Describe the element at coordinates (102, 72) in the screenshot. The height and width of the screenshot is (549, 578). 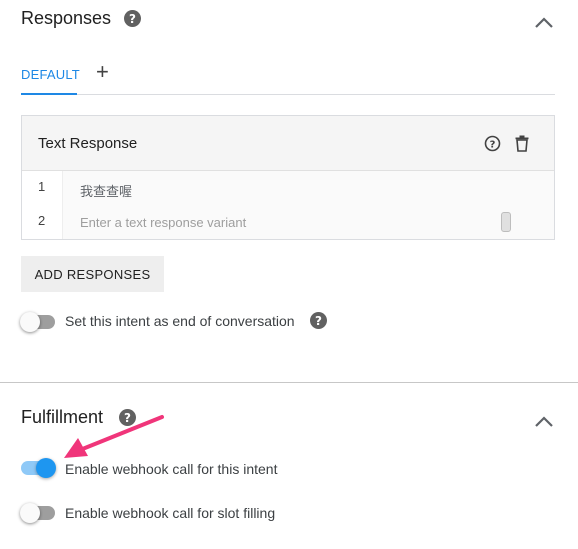
I see `add-tab-icon: +` at that location.